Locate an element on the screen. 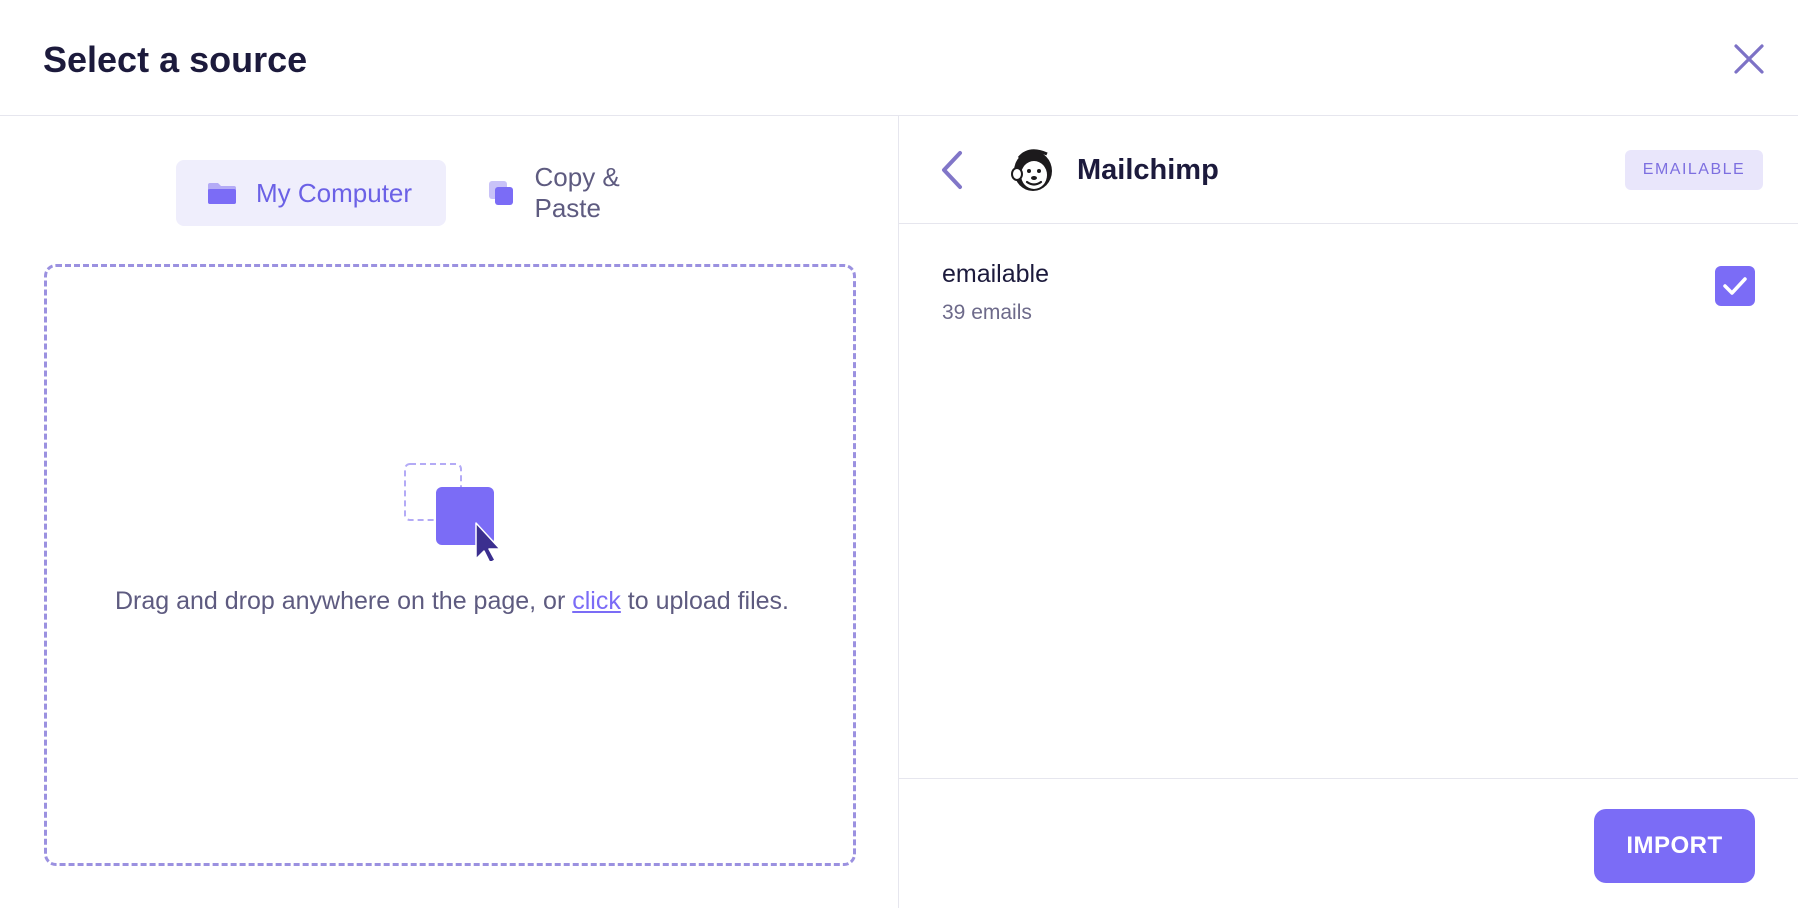 Image resolution: width=1798 pixels, height=908 pixels. dialog-footer: IMPORT is located at coordinates (1348, 843).